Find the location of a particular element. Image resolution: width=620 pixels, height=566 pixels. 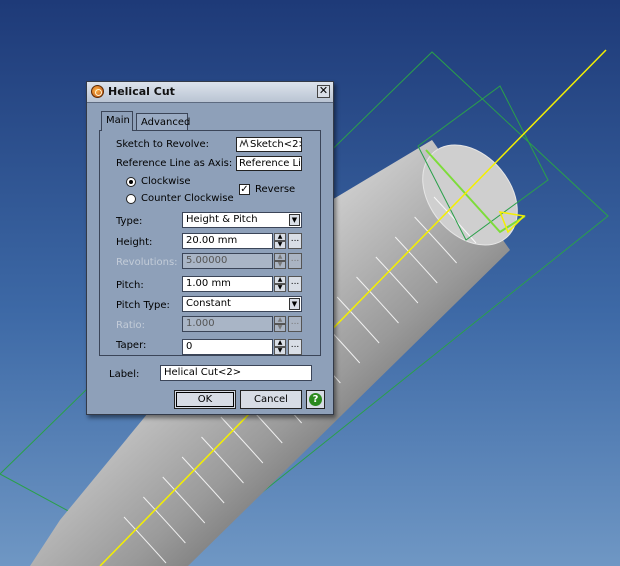

reference-line-field: Reference Line is located at coordinates (269, 163).